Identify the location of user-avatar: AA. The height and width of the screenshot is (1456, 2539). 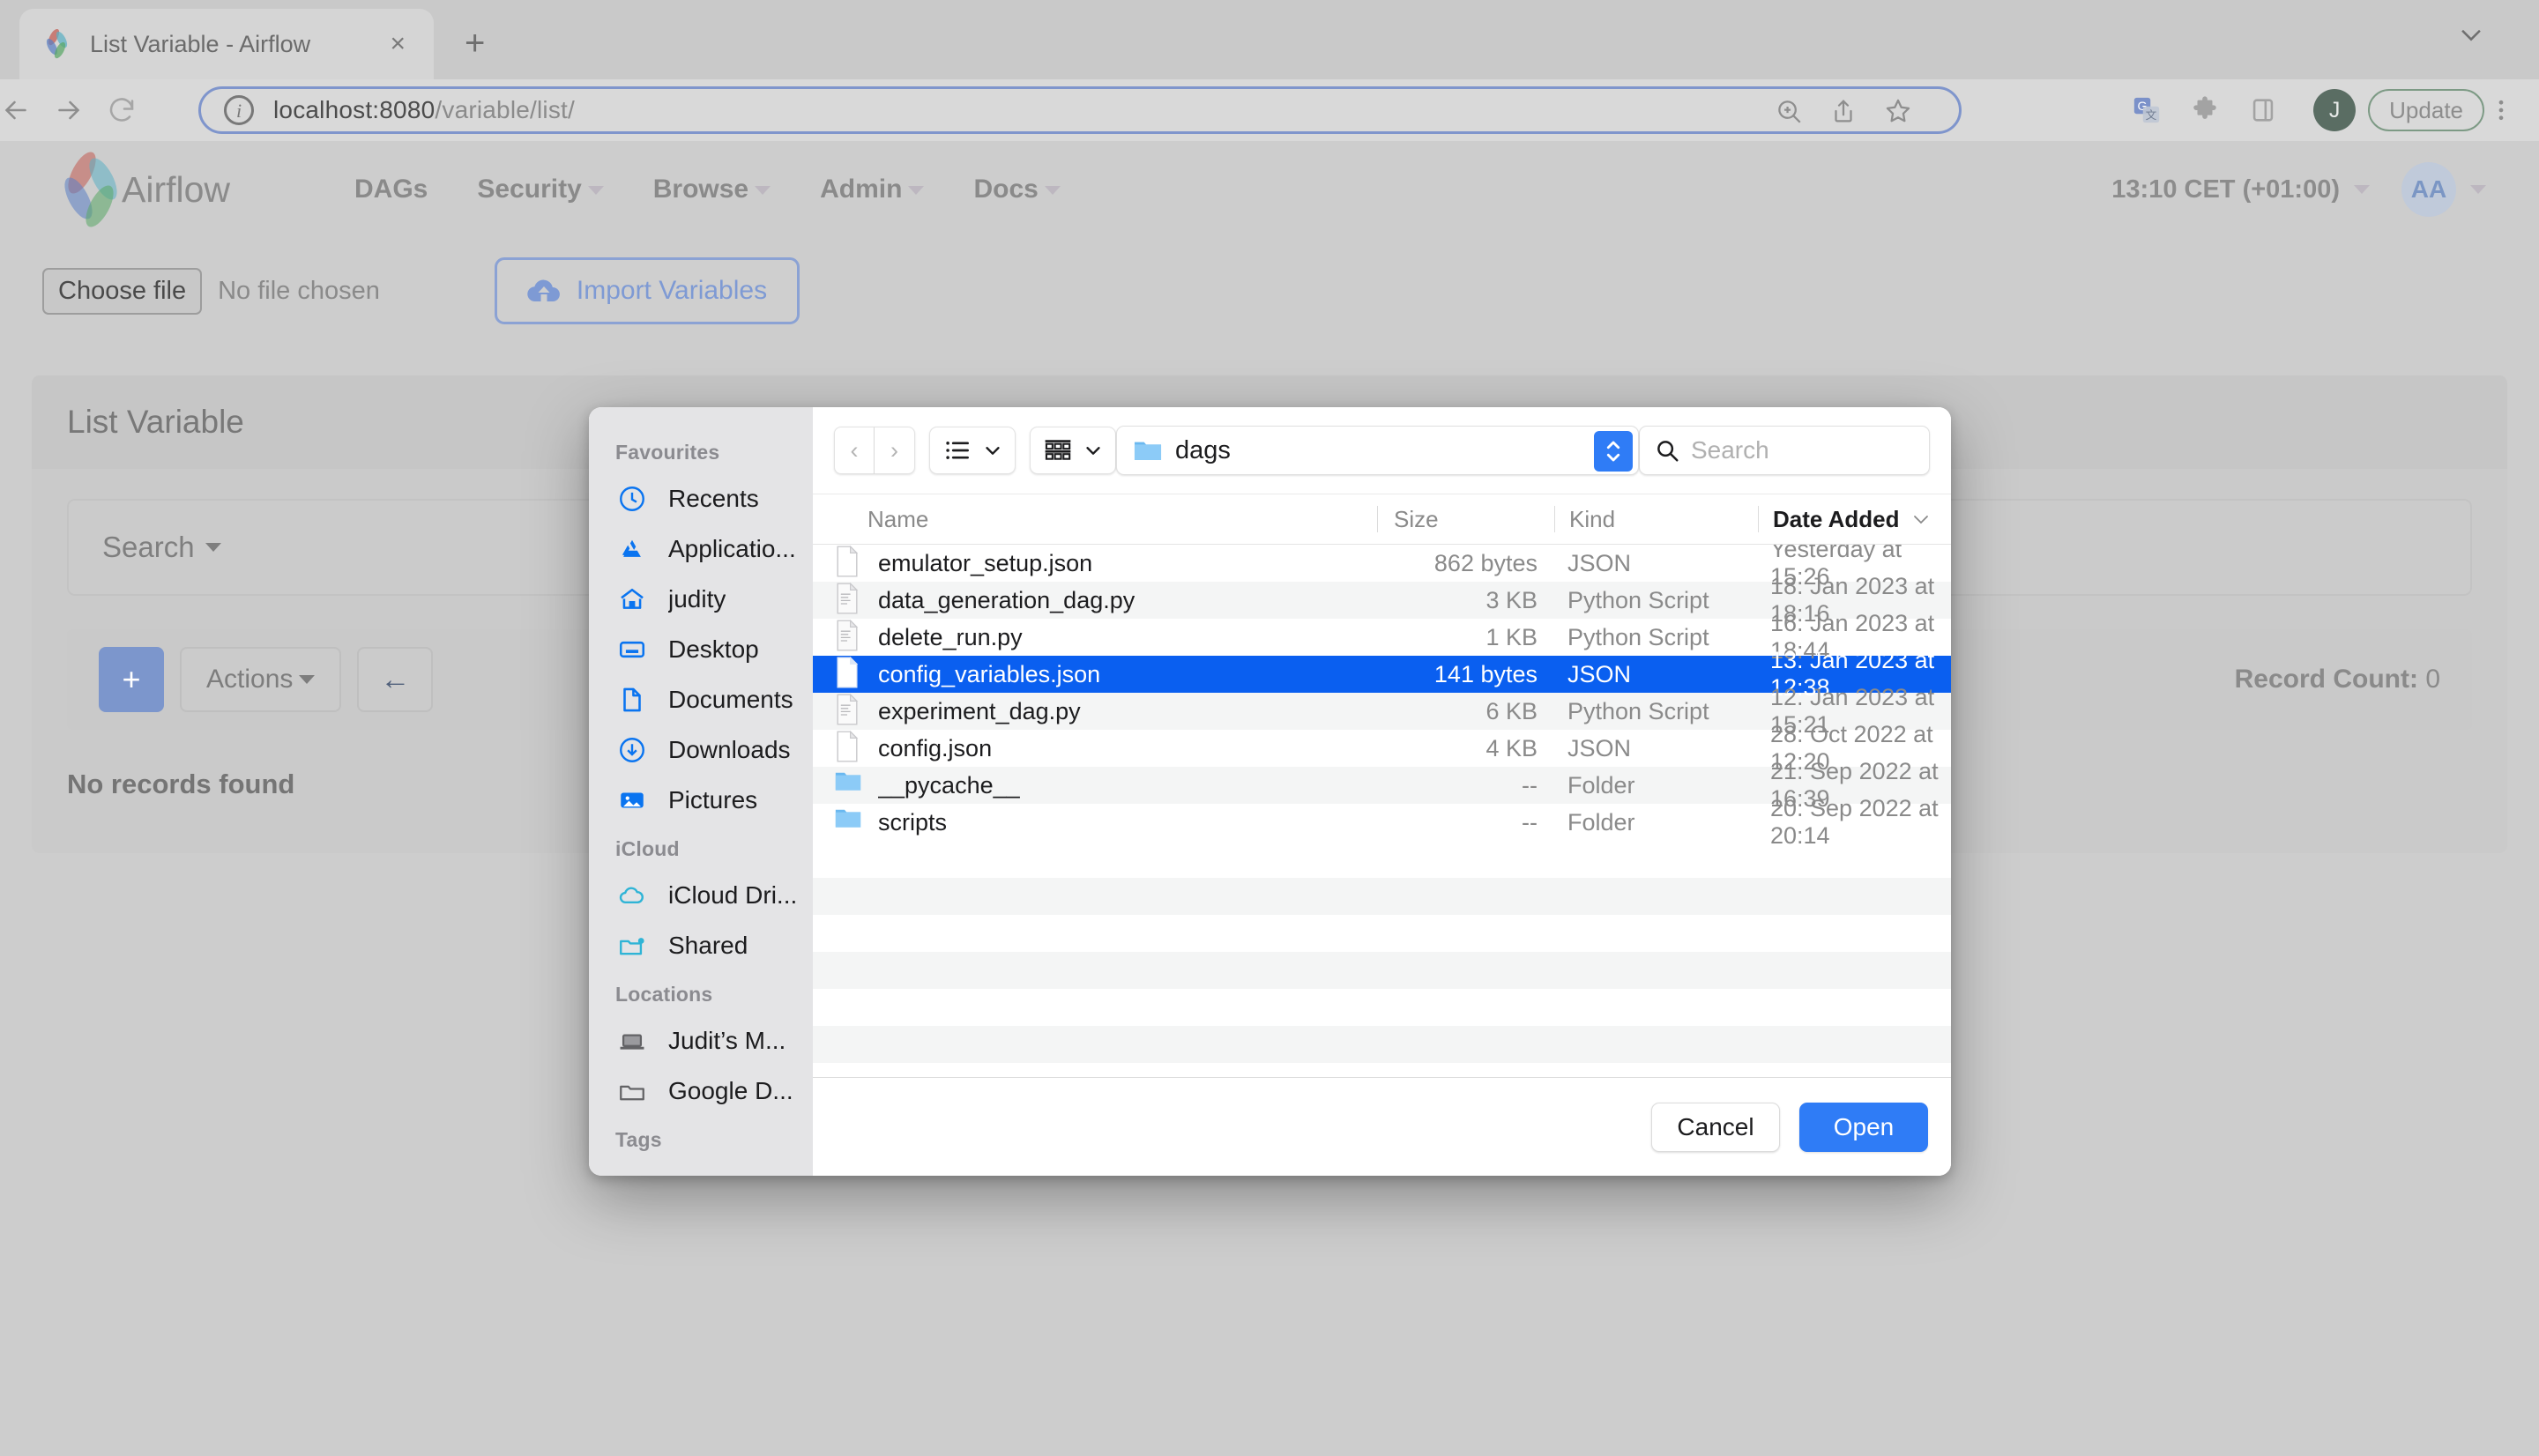
(2428, 189).